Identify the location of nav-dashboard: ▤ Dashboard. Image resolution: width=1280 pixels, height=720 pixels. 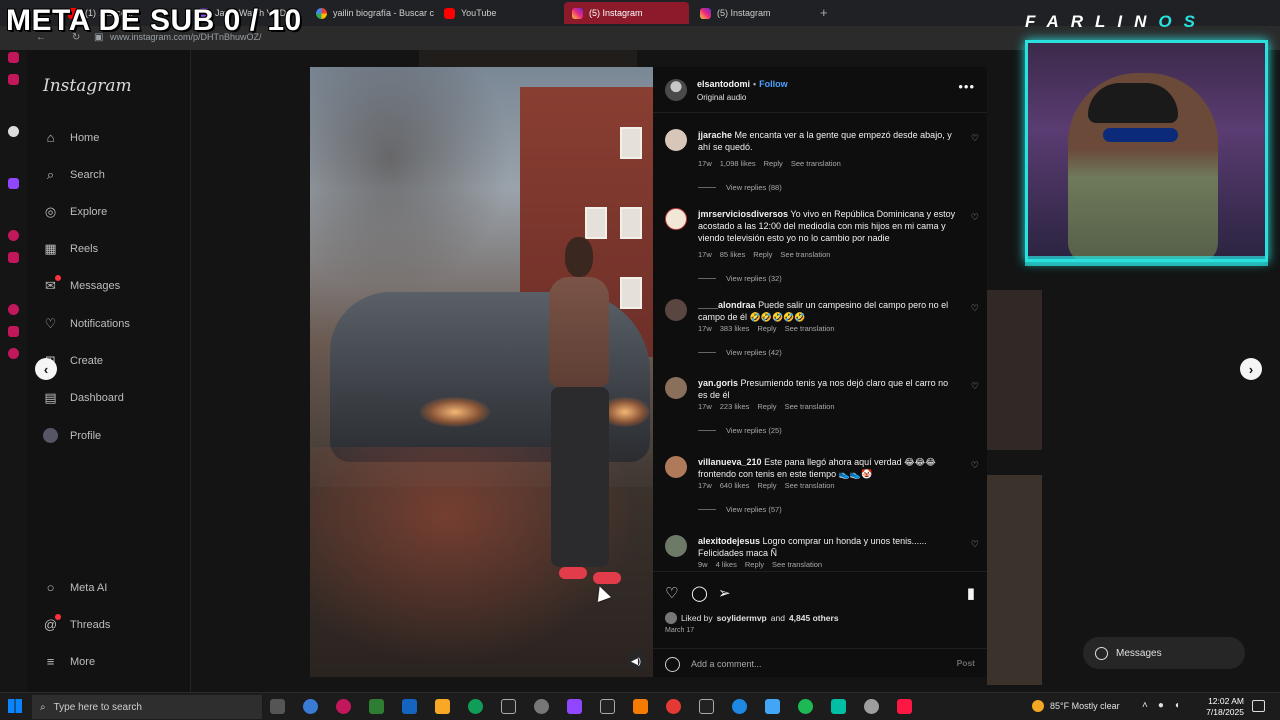
(83, 397).